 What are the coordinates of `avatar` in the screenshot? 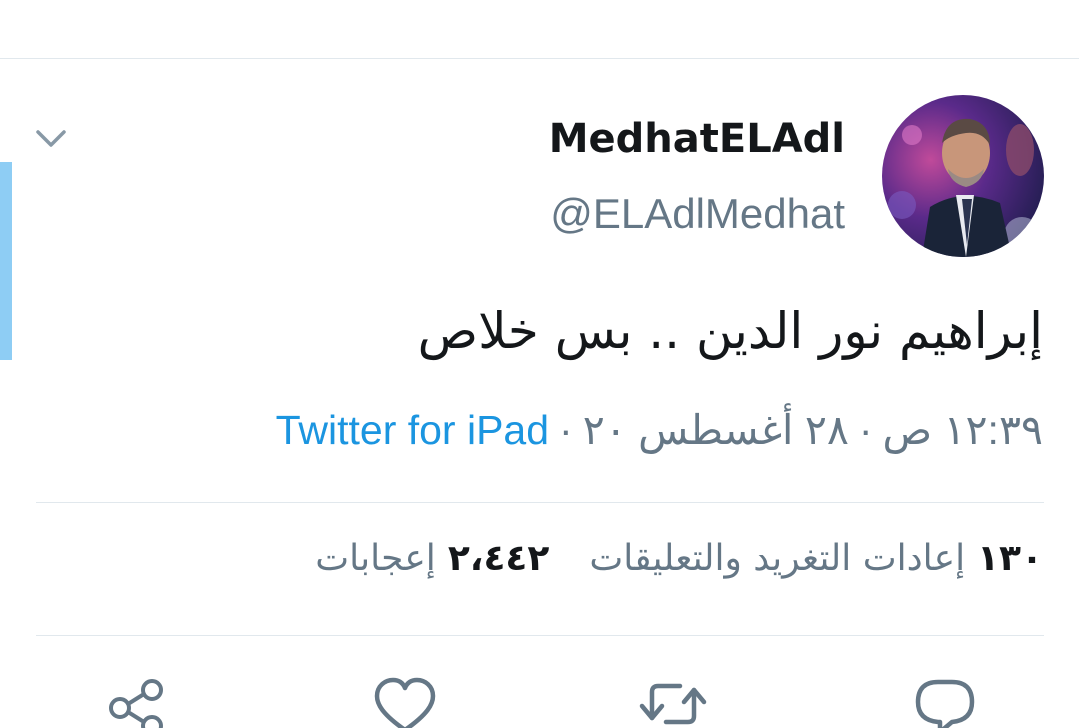 It's located at (963, 176).